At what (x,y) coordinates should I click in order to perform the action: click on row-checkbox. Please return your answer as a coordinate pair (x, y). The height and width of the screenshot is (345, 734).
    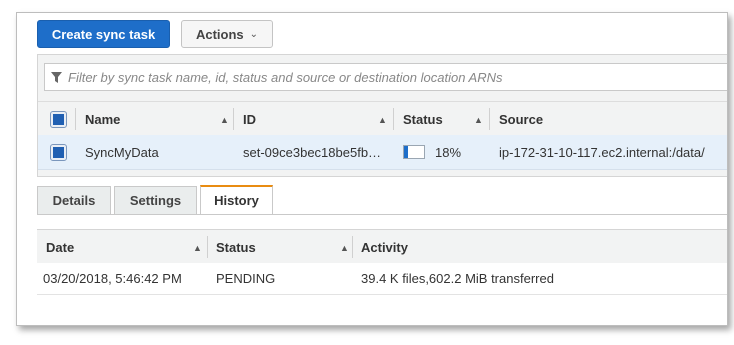
    Looking at the image, I should click on (58, 152).